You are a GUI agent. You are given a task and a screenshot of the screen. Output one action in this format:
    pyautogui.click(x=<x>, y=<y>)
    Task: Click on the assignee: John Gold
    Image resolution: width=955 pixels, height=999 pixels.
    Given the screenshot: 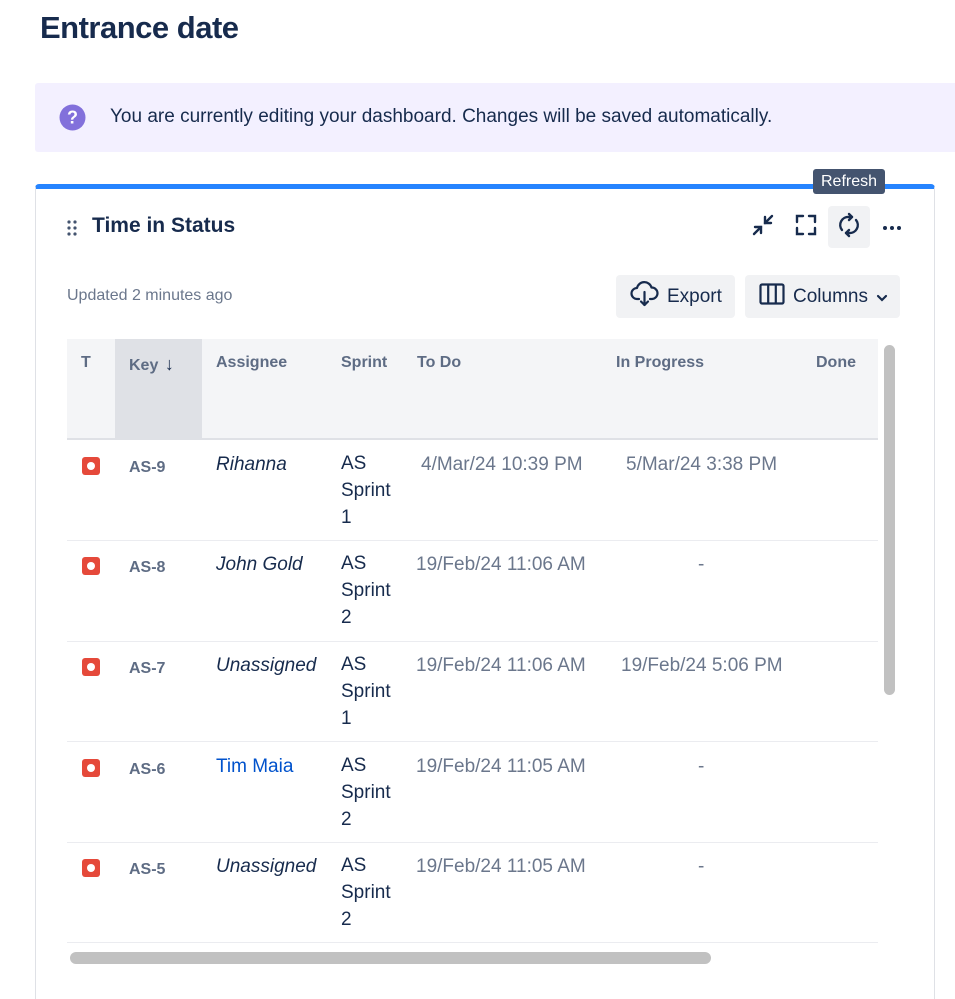 What is the action you would take?
    pyautogui.click(x=259, y=564)
    